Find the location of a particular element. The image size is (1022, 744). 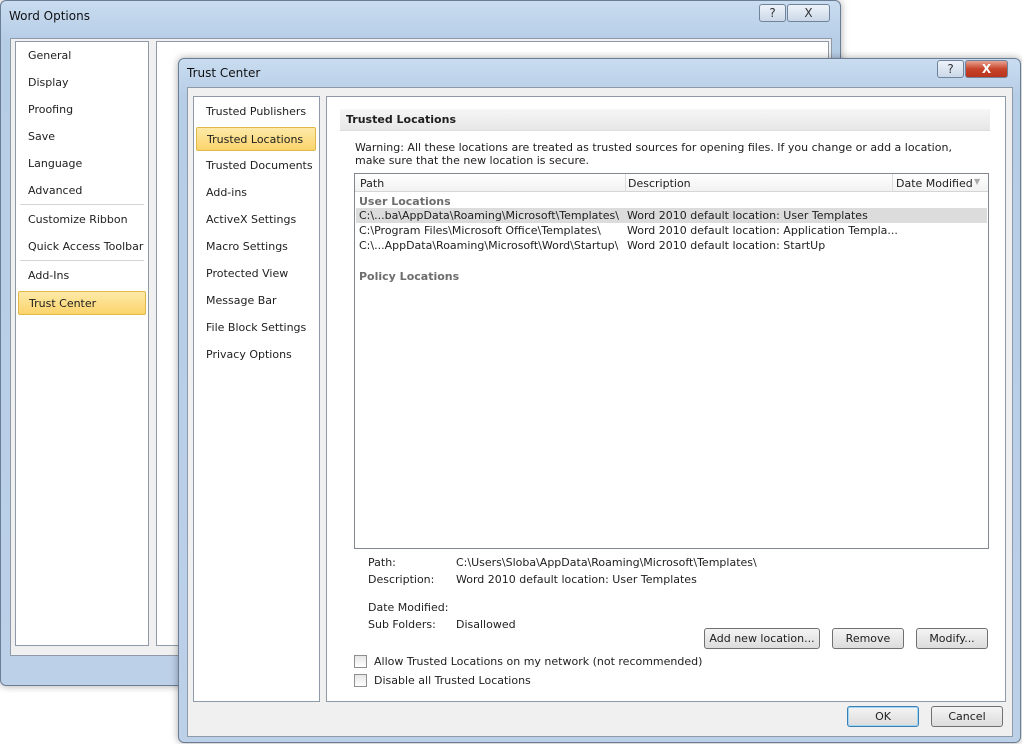

nav-item-activex-settings: ActiveX Settings is located at coordinates (256, 220).